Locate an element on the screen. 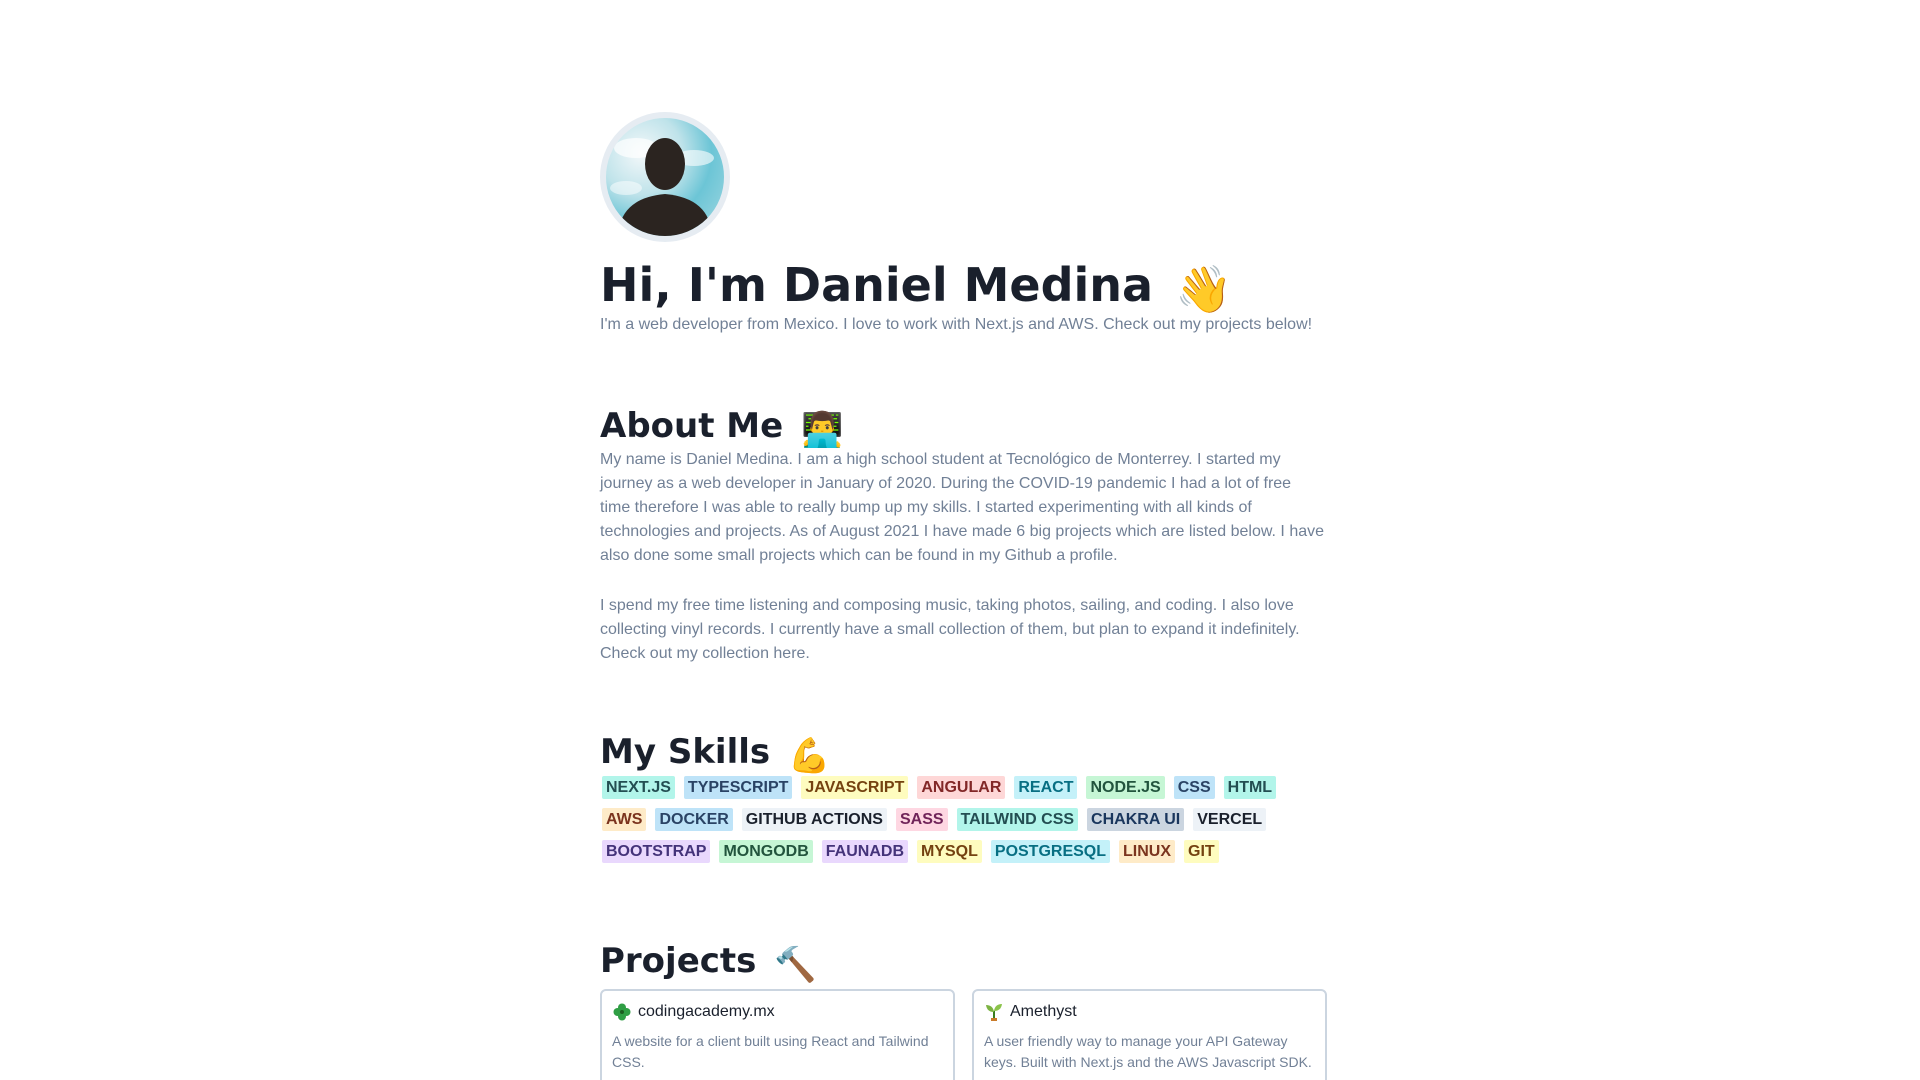 Image resolution: width=1920 pixels, height=1080 pixels. skill-tag: POSTGRESQL is located at coordinates (1050, 851).